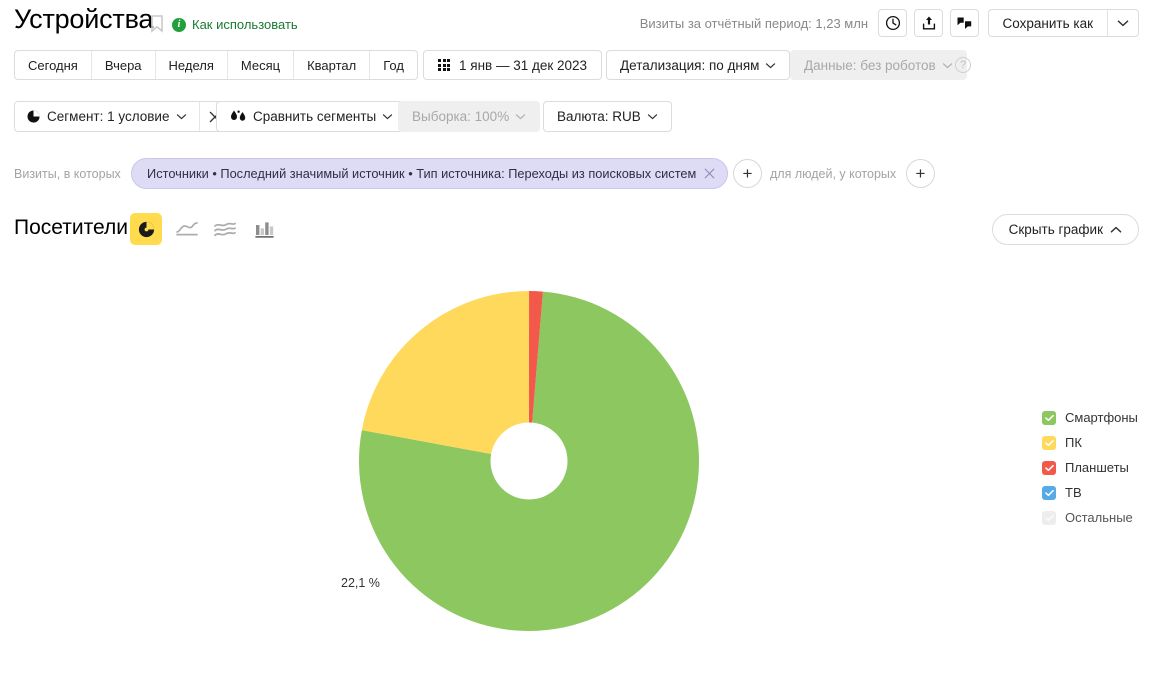 The height and width of the screenshot is (683, 1153). What do you see at coordinates (187, 229) in the screenshot?
I see `chart-type-line-icon` at bounding box center [187, 229].